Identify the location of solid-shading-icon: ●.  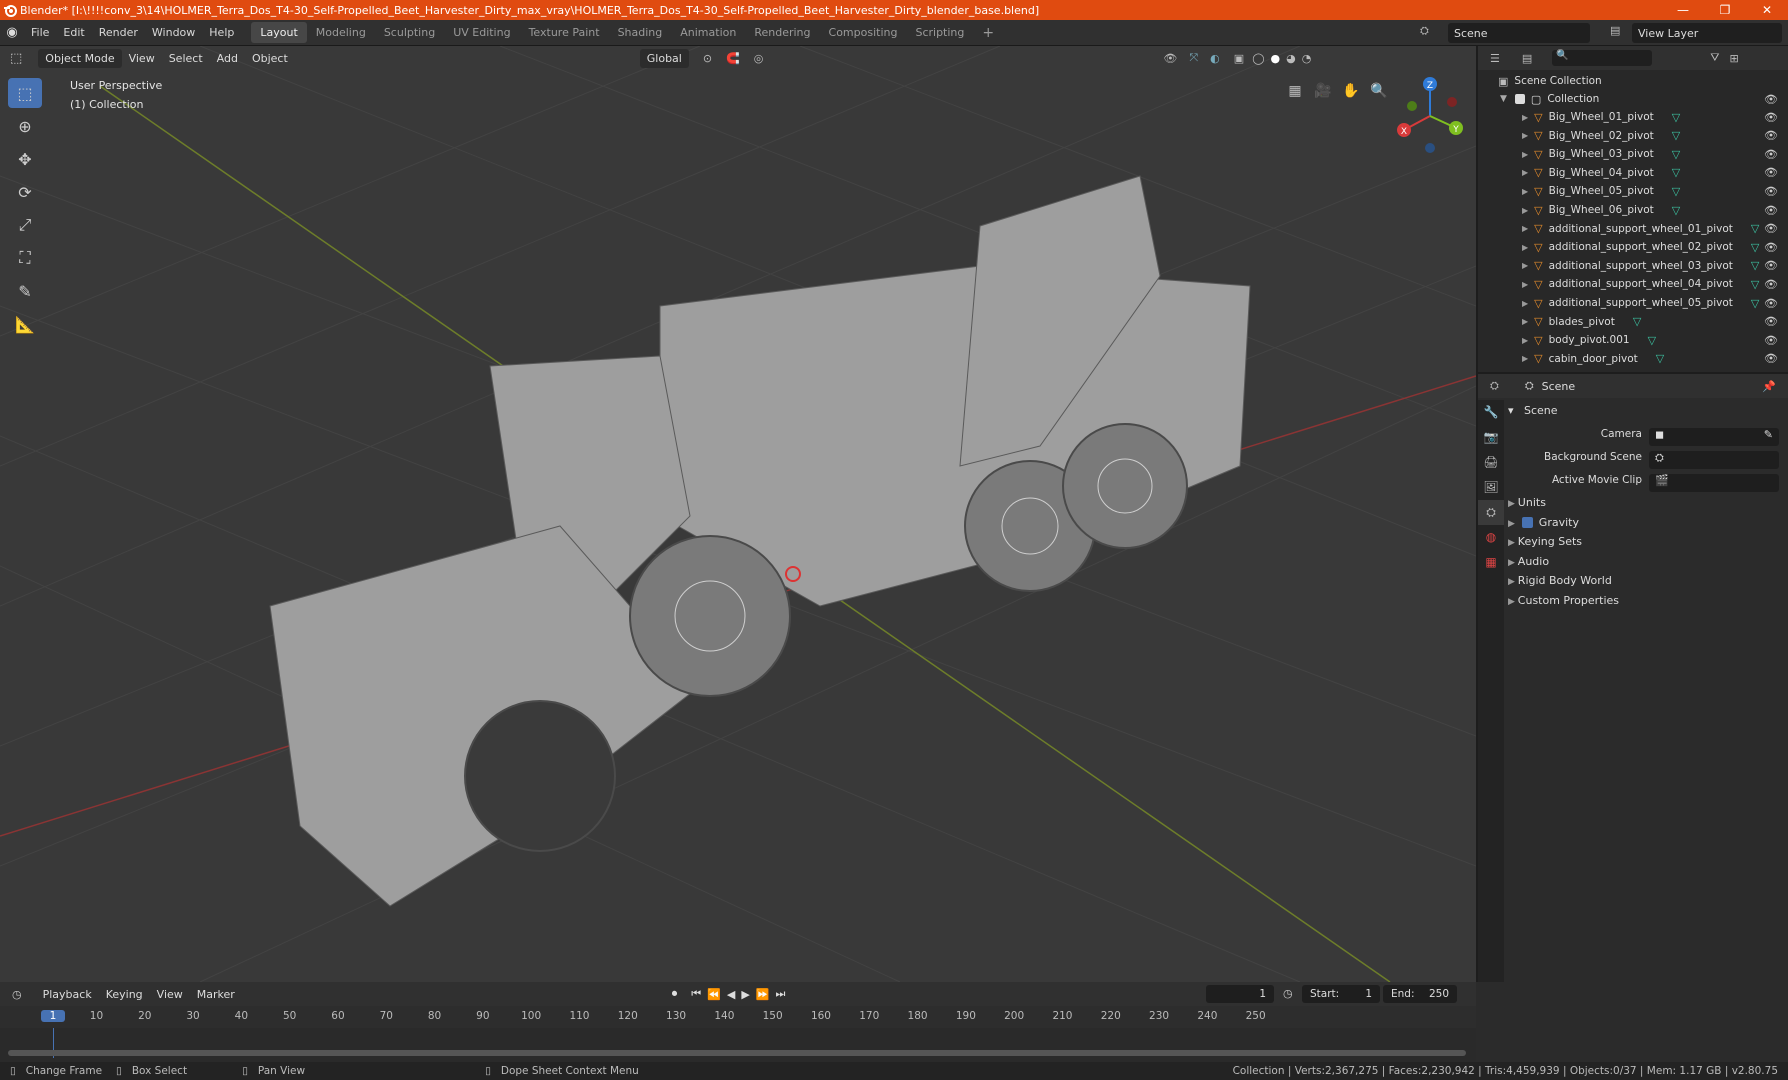
(1276, 58).